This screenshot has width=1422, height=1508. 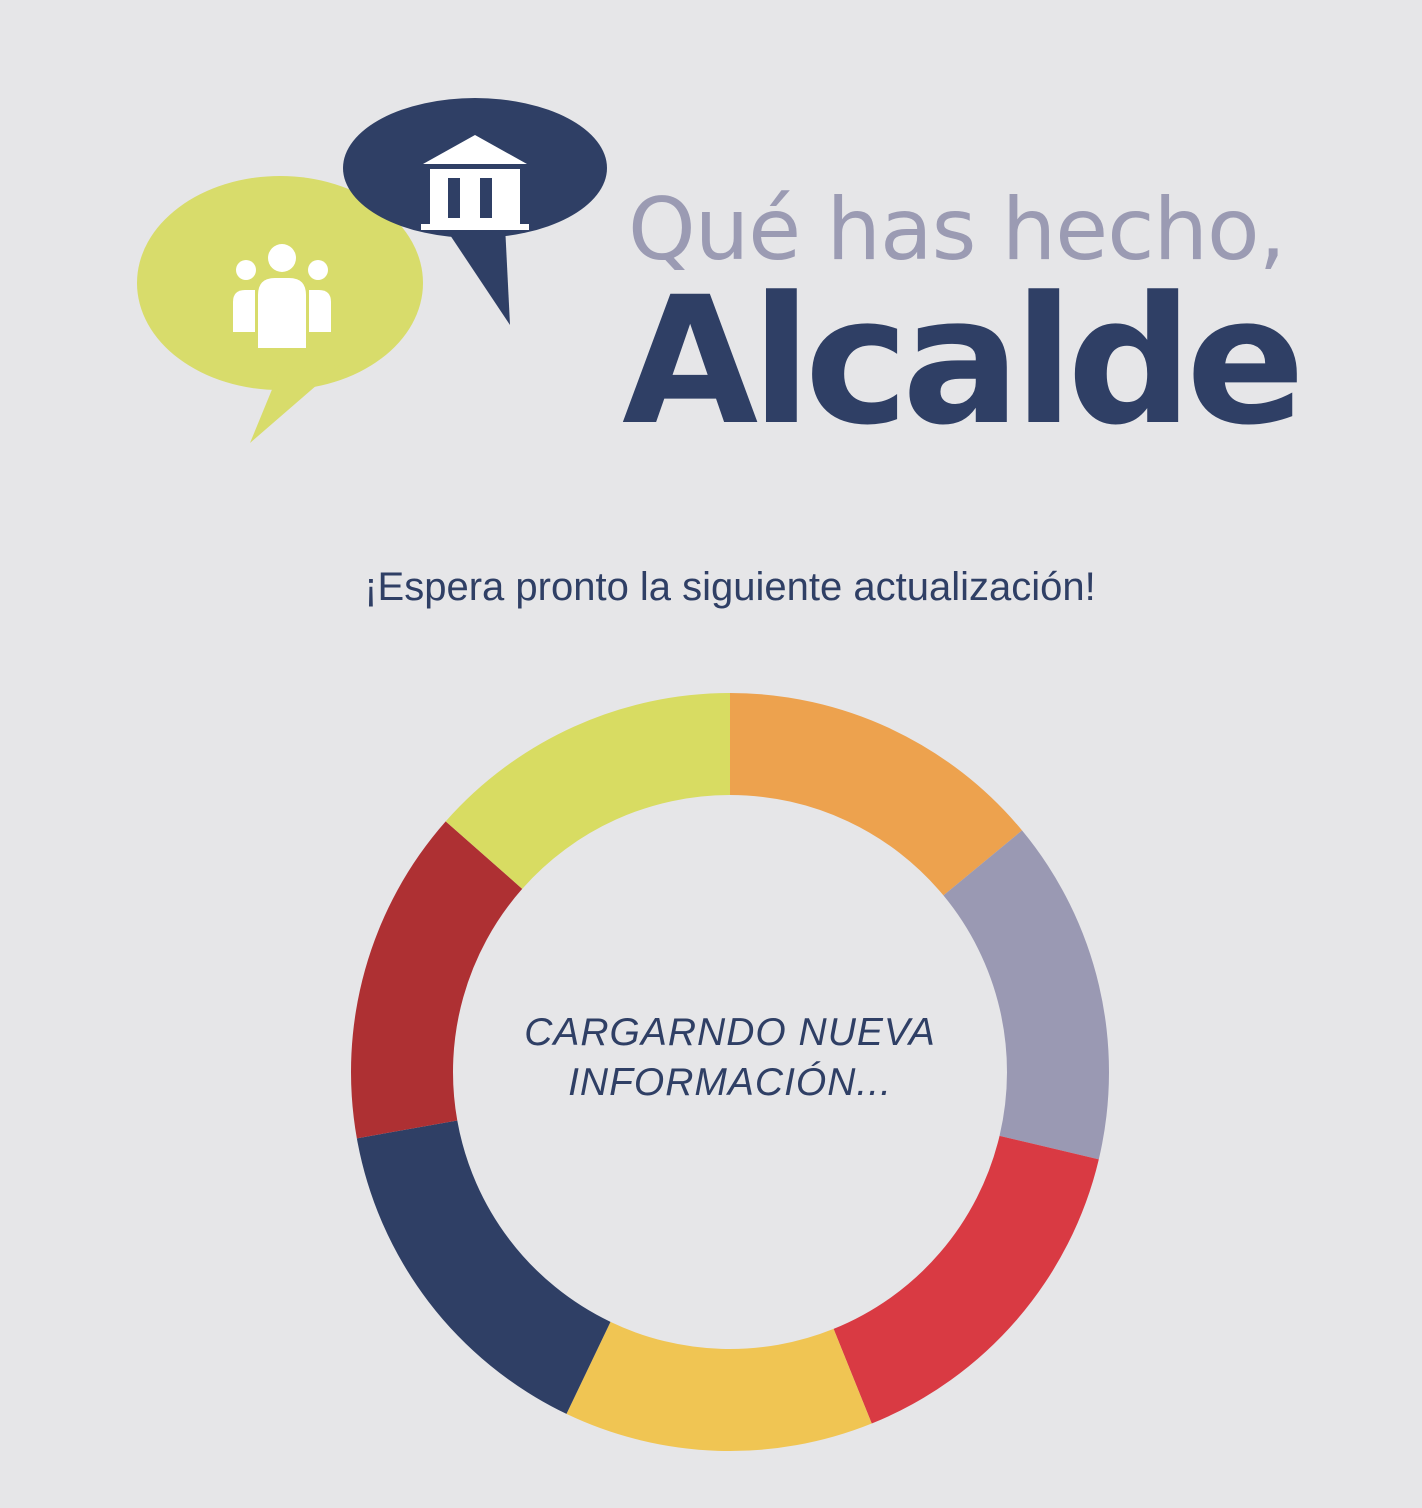 I want to click on loading-message-line1: CARGARNDO NUEVA, so click(x=730, y=1032).